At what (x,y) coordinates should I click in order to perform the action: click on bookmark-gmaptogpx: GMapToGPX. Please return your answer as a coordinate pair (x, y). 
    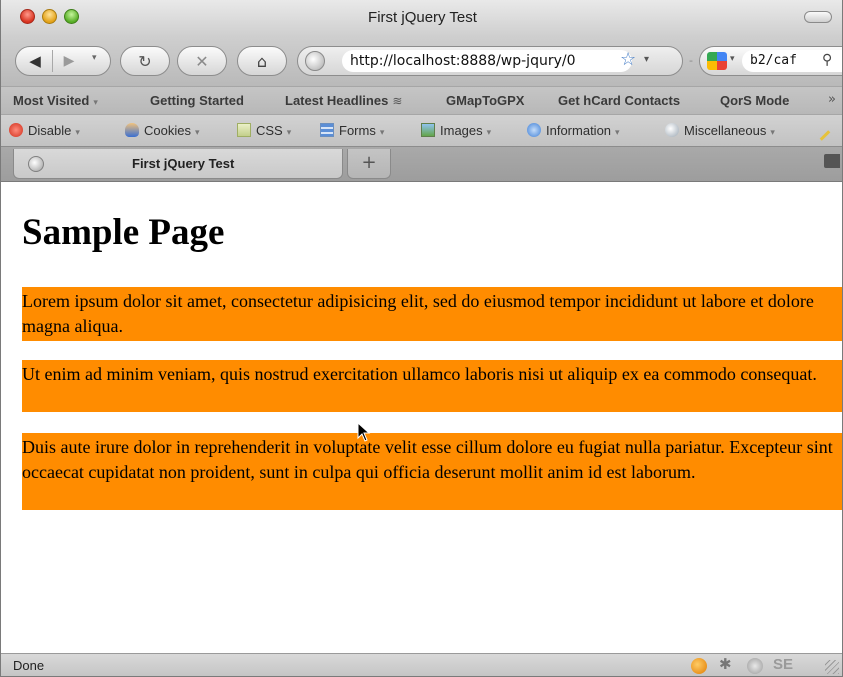
    Looking at the image, I should click on (485, 100).